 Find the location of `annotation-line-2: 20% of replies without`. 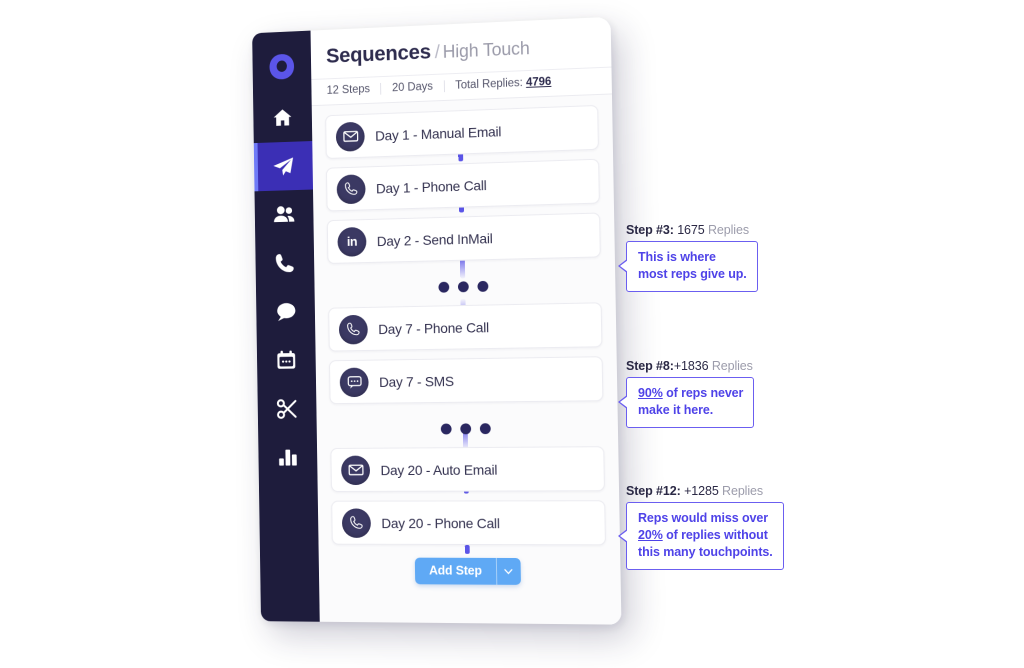

annotation-line-2: 20% of replies without is located at coordinates (703, 534).